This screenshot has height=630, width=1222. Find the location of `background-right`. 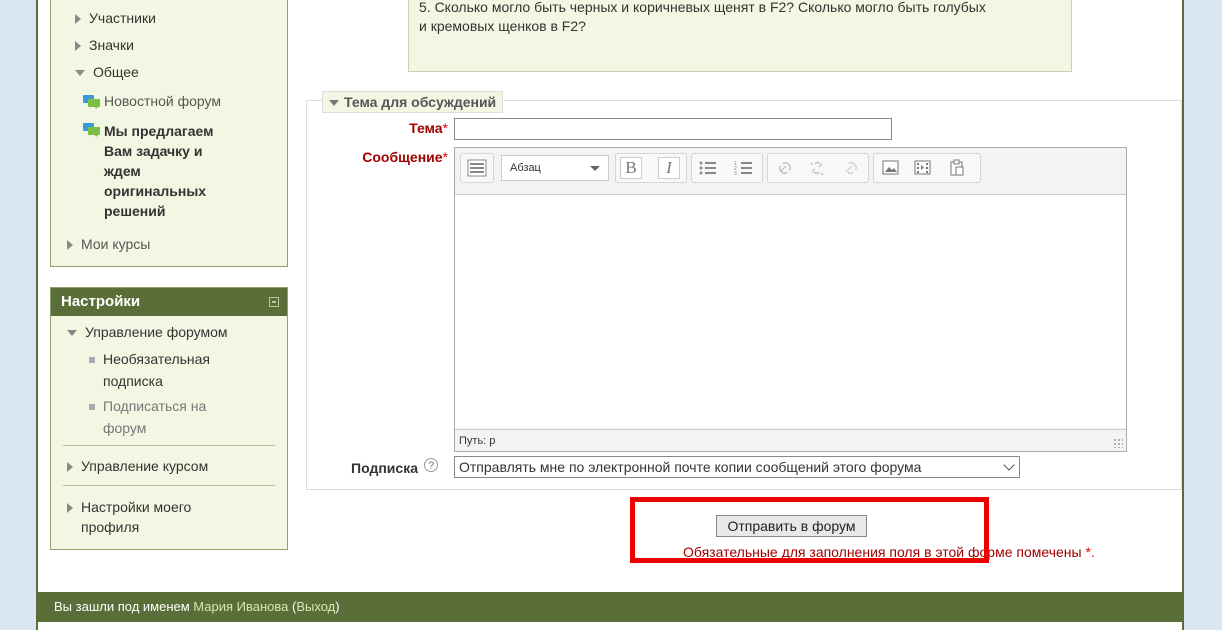

background-right is located at coordinates (1203, 315).